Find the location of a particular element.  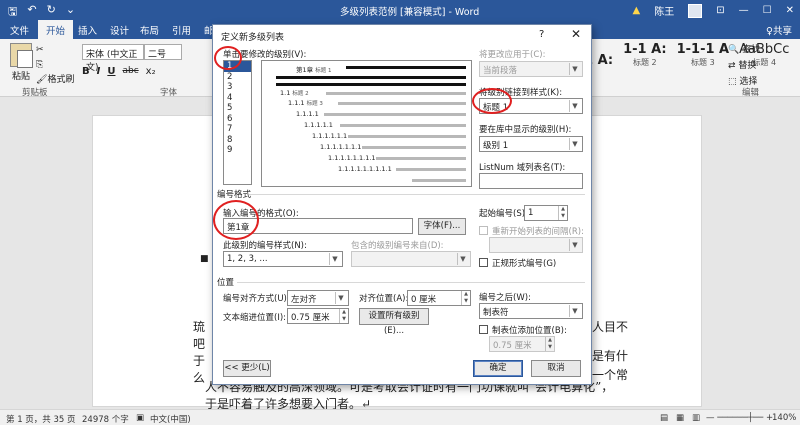

number-style-select: 1, 2, 3, ... ▼ is located at coordinates (283, 259).